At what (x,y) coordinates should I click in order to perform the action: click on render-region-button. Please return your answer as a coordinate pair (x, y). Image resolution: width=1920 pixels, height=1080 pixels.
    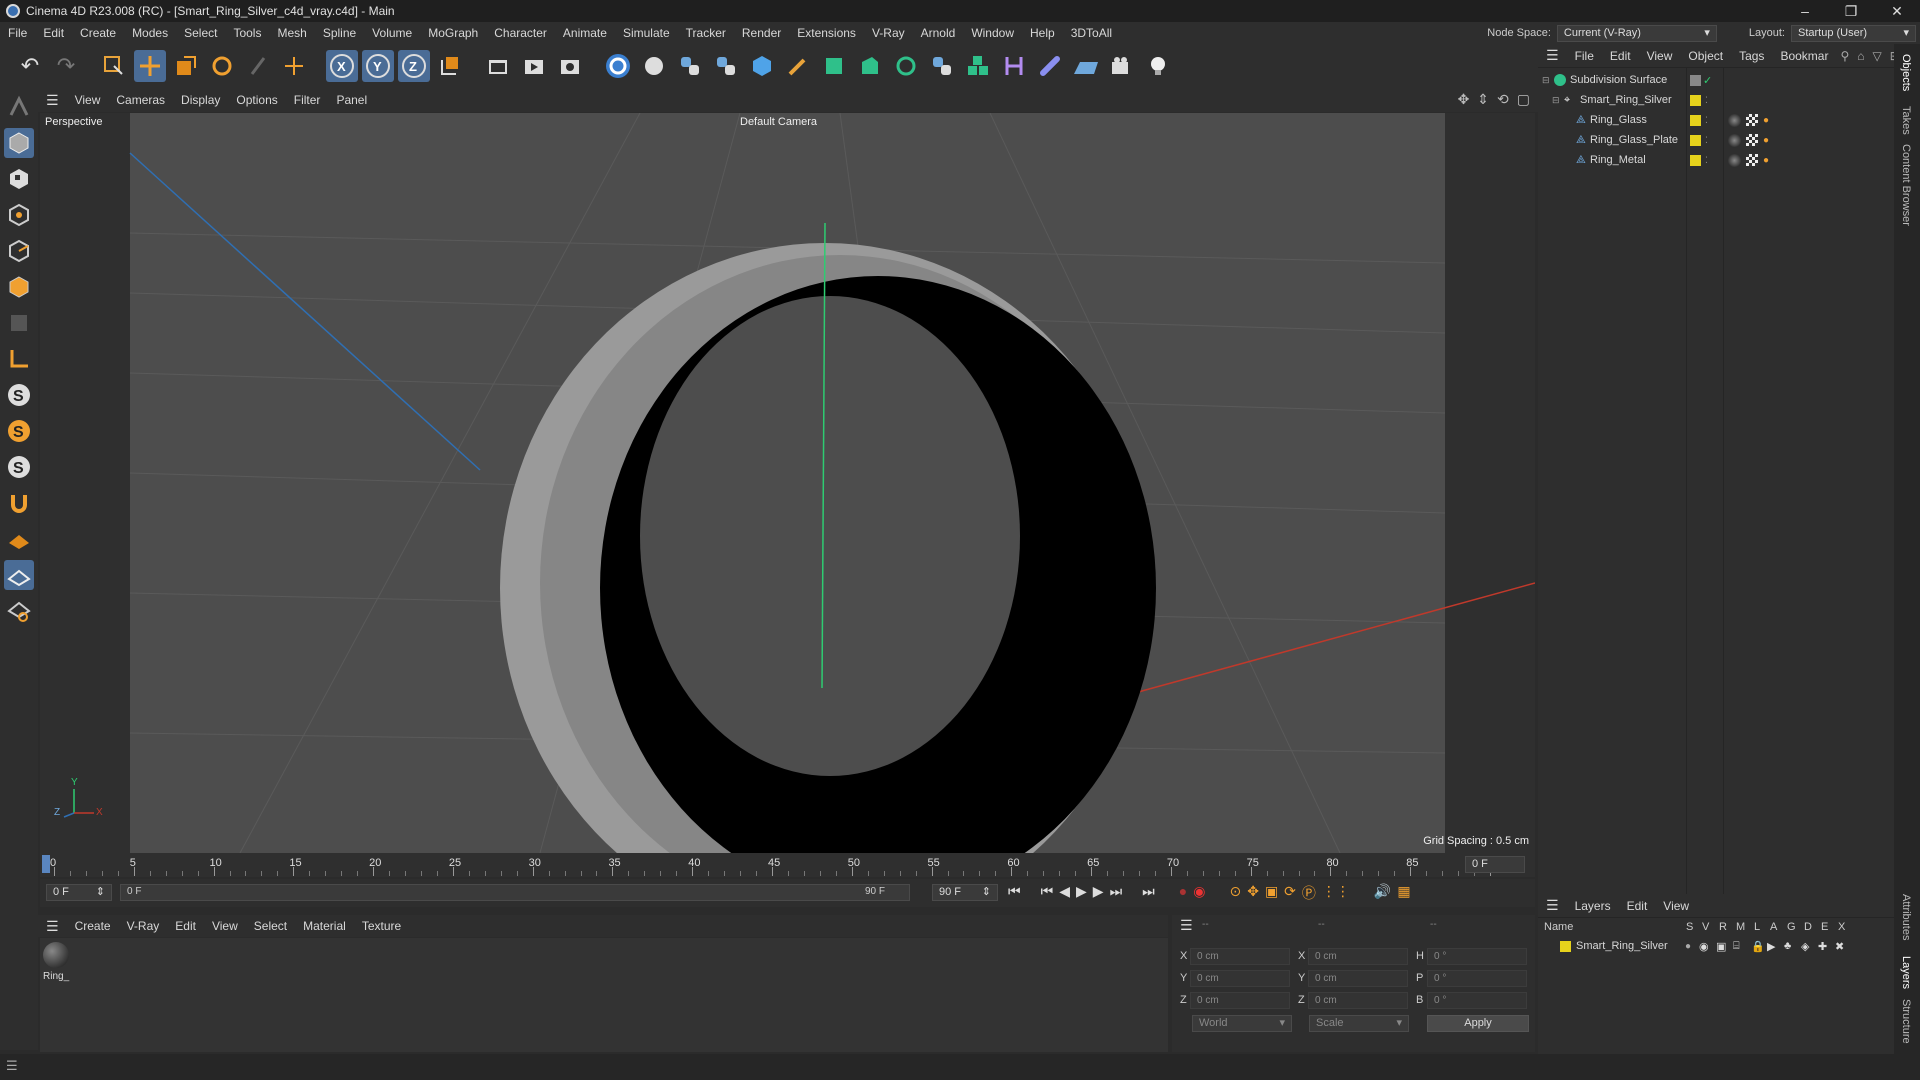
    Looking at the image, I should click on (498, 66).